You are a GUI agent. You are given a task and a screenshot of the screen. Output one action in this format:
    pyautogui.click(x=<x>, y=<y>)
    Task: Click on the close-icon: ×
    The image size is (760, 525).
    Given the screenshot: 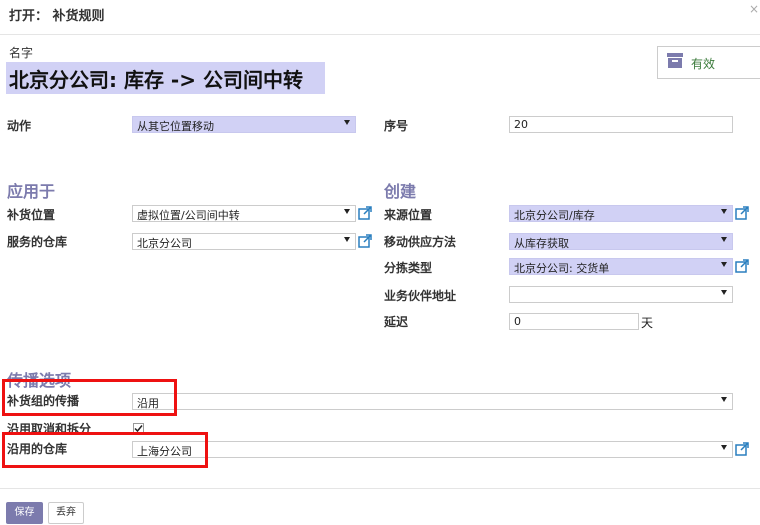 What is the action you would take?
    pyautogui.click(x=754, y=9)
    